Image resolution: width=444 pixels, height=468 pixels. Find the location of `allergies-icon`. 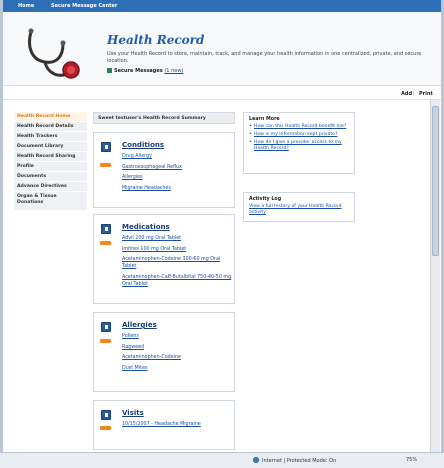

allergies-icon is located at coordinates (106, 327).